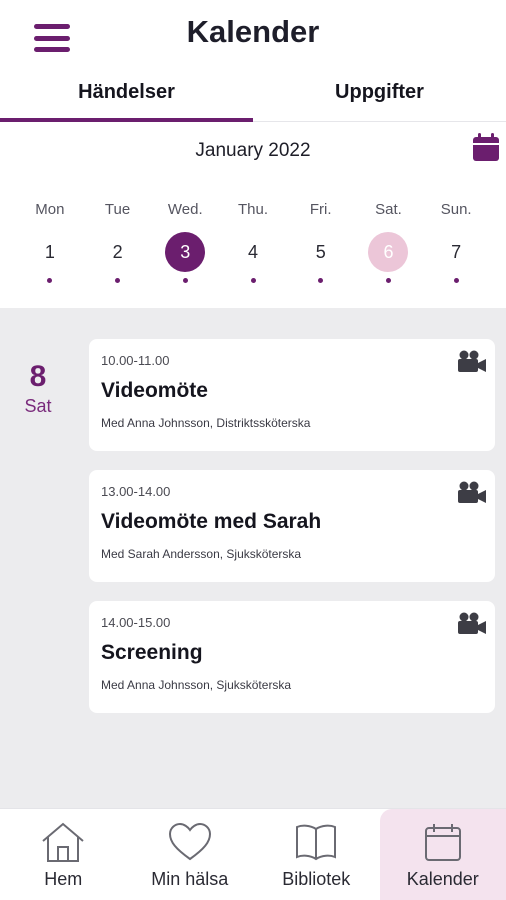  What do you see at coordinates (126, 97) in the screenshot?
I see `tab-handelser: Händelser` at bounding box center [126, 97].